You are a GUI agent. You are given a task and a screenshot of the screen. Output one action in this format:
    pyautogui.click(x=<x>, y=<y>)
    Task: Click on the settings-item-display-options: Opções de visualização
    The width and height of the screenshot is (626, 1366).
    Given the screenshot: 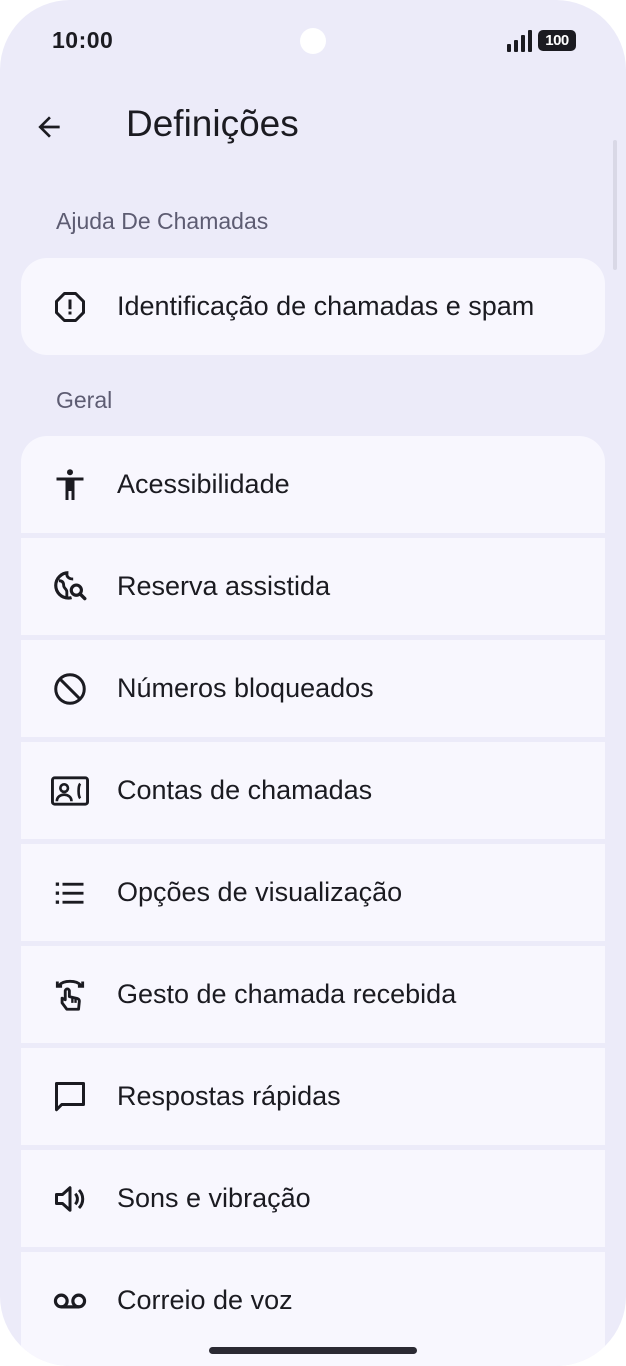 What is the action you would take?
    pyautogui.click(x=313, y=890)
    